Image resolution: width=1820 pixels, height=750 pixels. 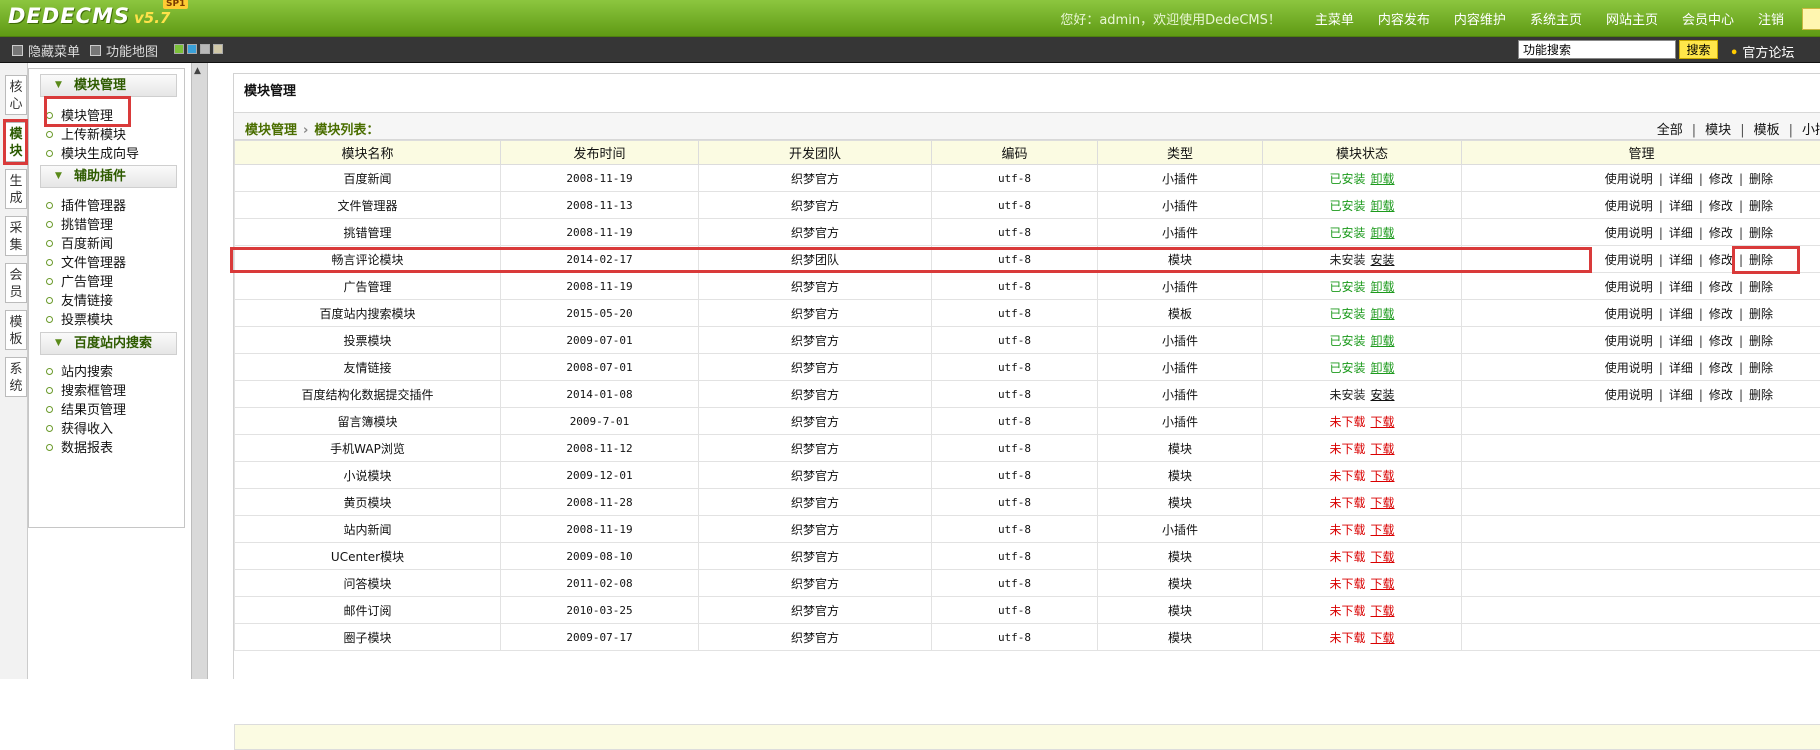 I want to click on module-name-cell: 文件管理器, so click(x=368, y=205).